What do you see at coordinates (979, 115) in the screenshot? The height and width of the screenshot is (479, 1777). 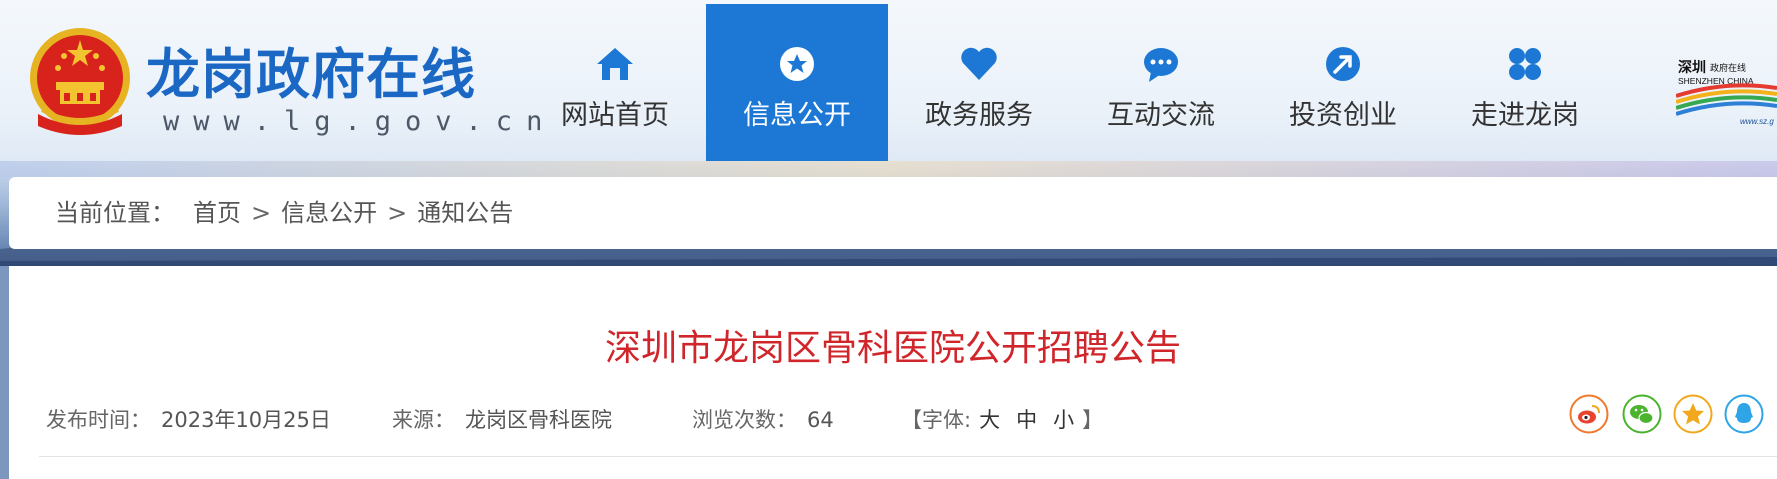 I see `nav-label: 政务服务` at bounding box center [979, 115].